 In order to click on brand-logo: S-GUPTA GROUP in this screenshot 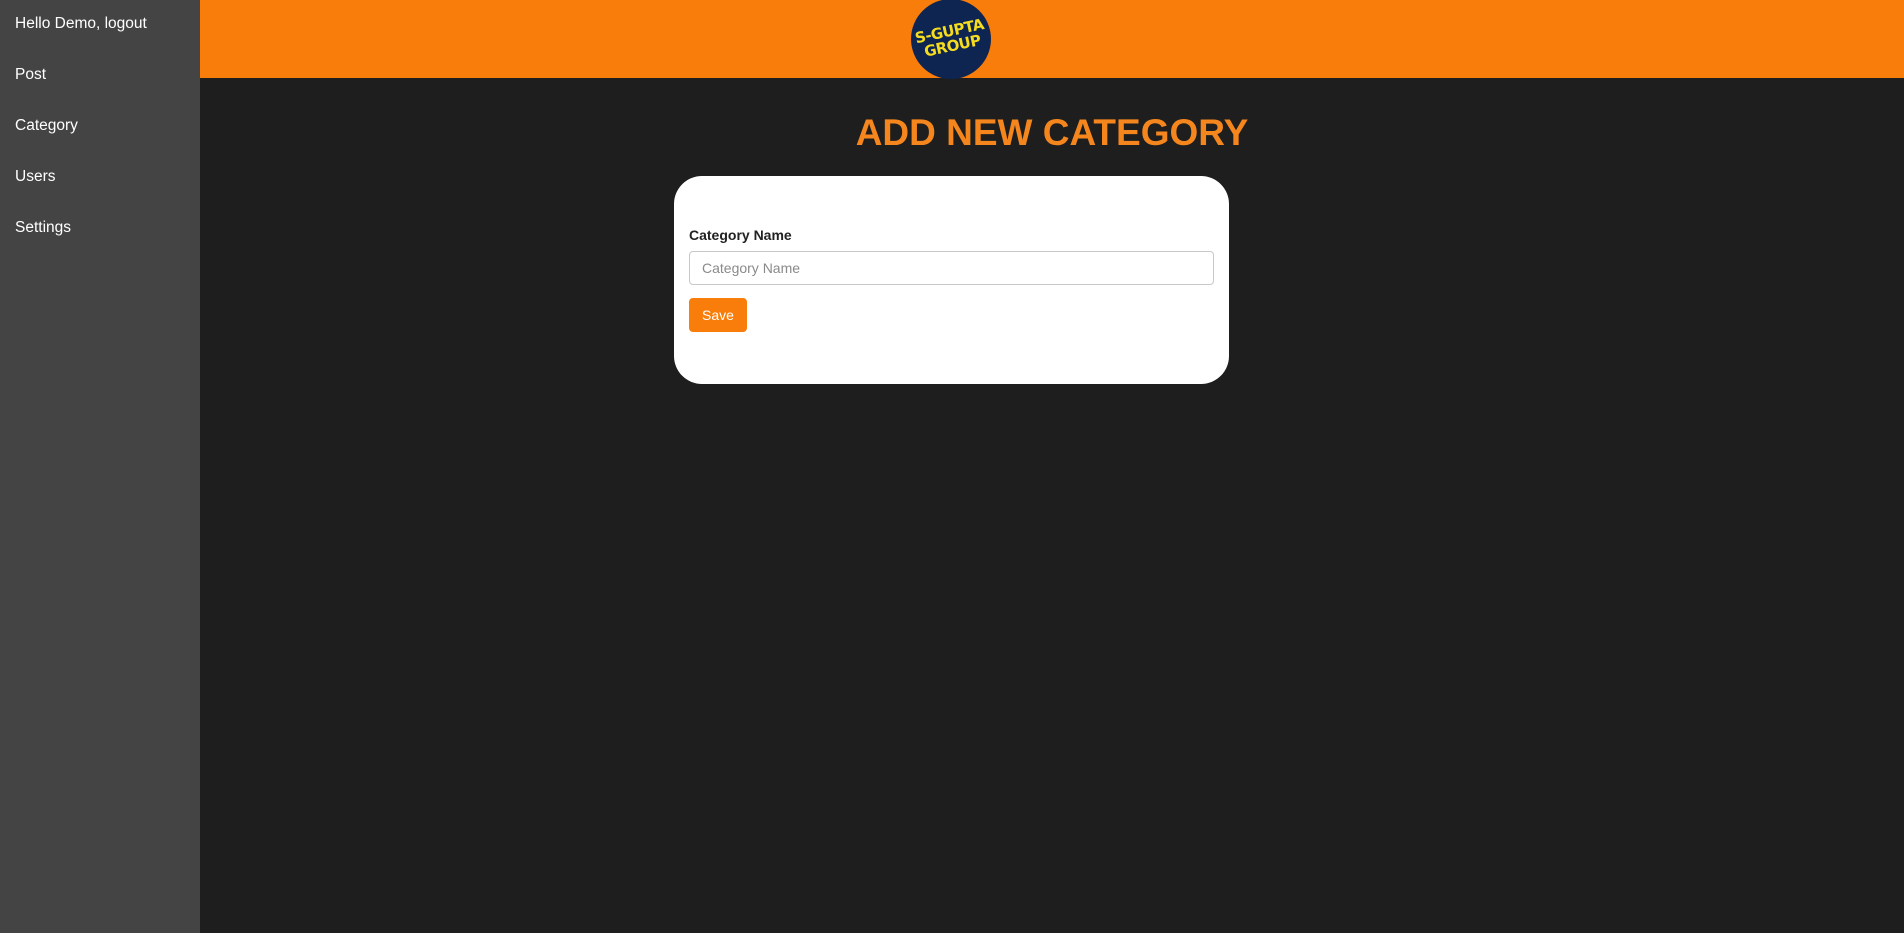, I will do `click(951, 39)`.